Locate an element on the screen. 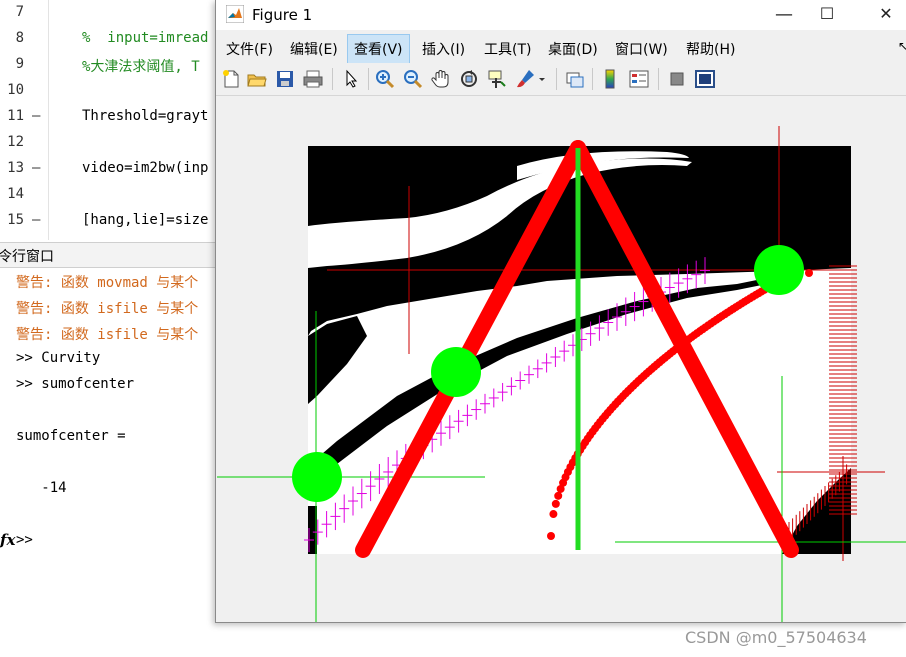  code-text: [hang,lie]=size is located at coordinates (145, 220).